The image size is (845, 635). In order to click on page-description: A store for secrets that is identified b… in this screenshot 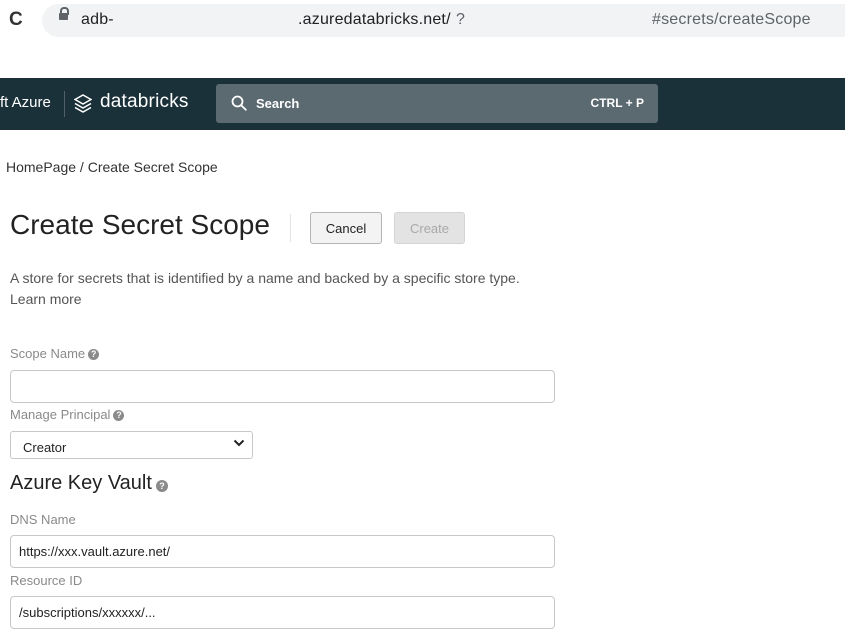, I will do `click(280, 289)`.